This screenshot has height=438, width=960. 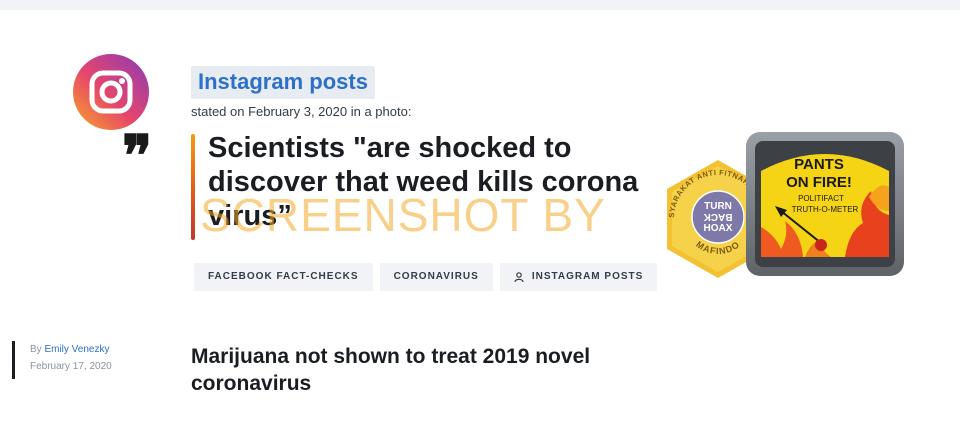 I want to click on mafindo-center-1: TURN, so click(x=718, y=206).